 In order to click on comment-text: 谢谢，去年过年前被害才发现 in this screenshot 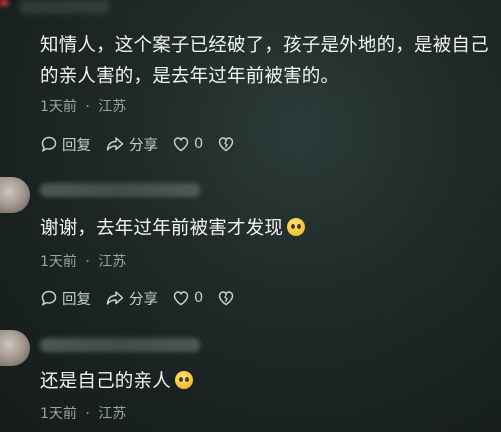, I will do `click(173, 228)`.